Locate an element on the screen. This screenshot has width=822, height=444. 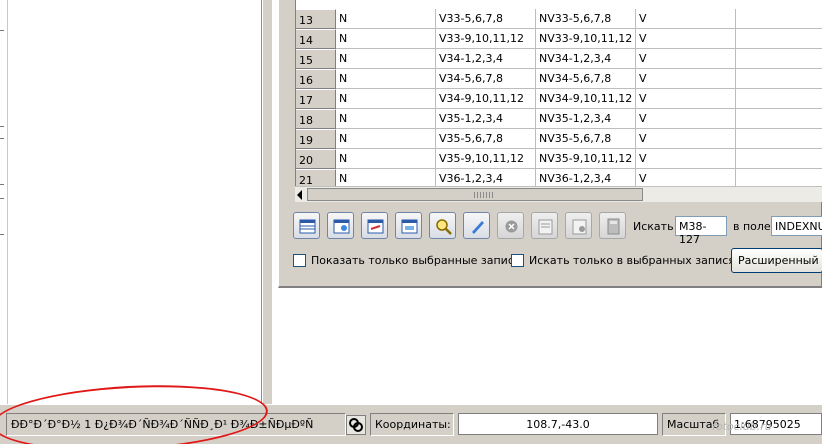
table-button is located at coordinates (306, 225).